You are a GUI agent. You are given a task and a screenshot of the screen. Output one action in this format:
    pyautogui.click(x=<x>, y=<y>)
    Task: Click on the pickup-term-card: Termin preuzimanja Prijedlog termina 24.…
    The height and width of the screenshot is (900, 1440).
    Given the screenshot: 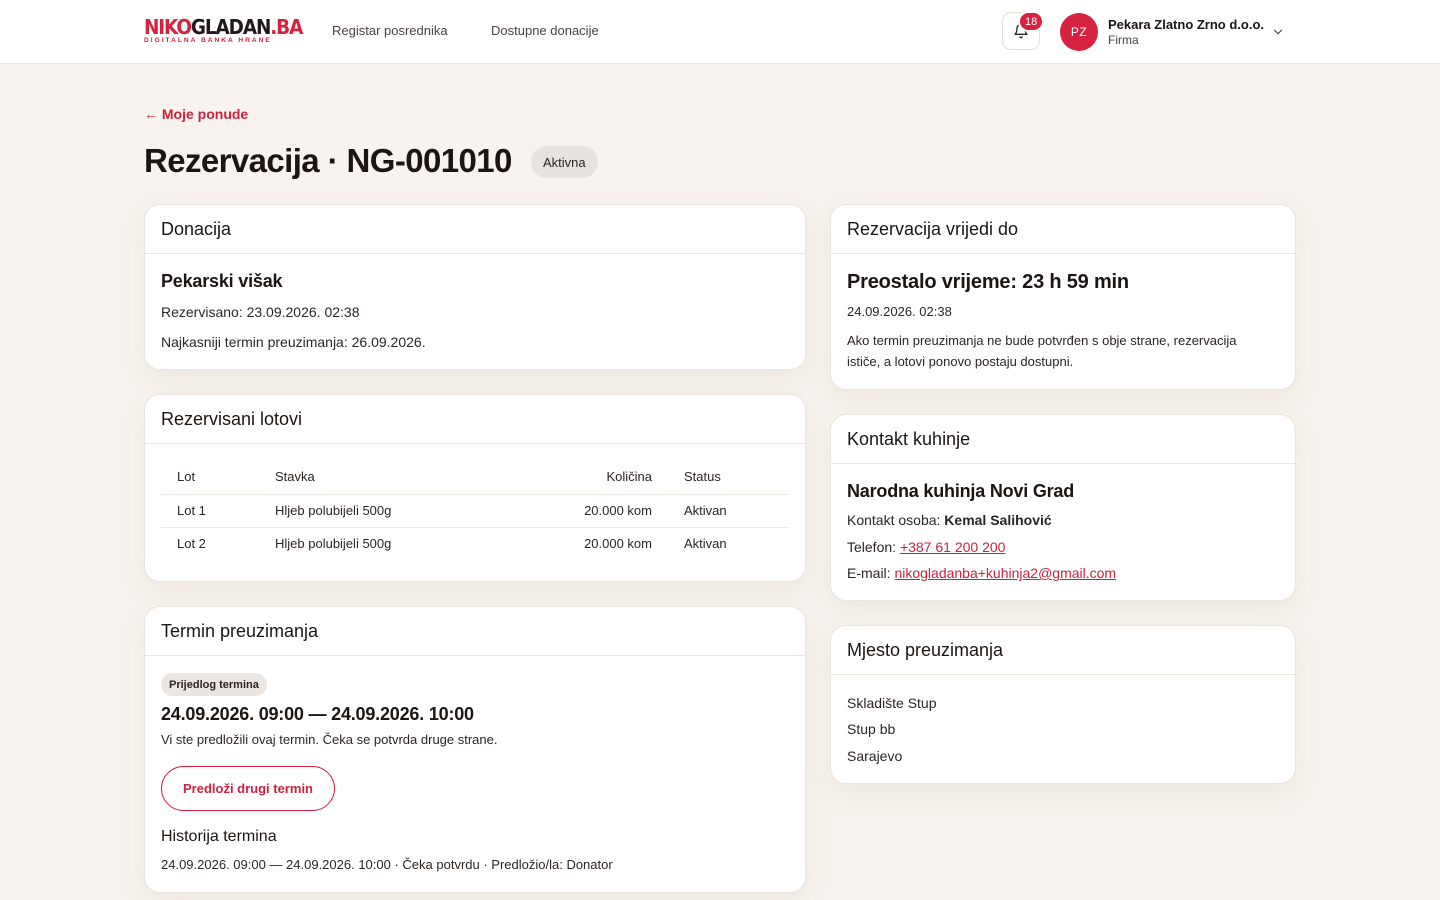 What is the action you would take?
    pyautogui.click(x=475, y=749)
    